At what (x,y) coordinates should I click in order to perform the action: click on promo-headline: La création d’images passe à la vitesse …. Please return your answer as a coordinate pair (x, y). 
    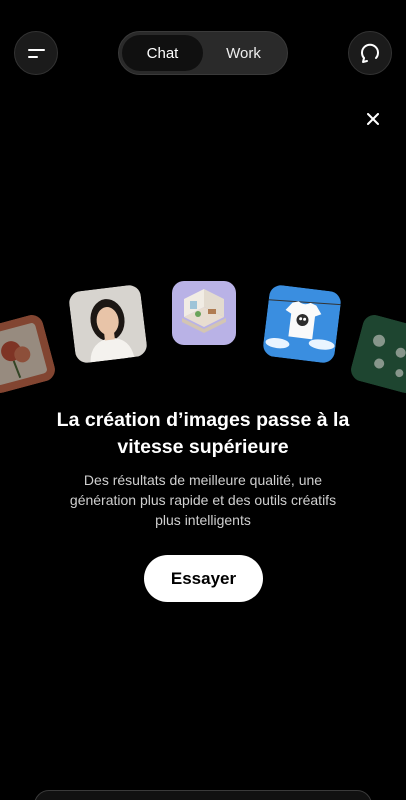
    Looking at the image, I should click on (203, 433).